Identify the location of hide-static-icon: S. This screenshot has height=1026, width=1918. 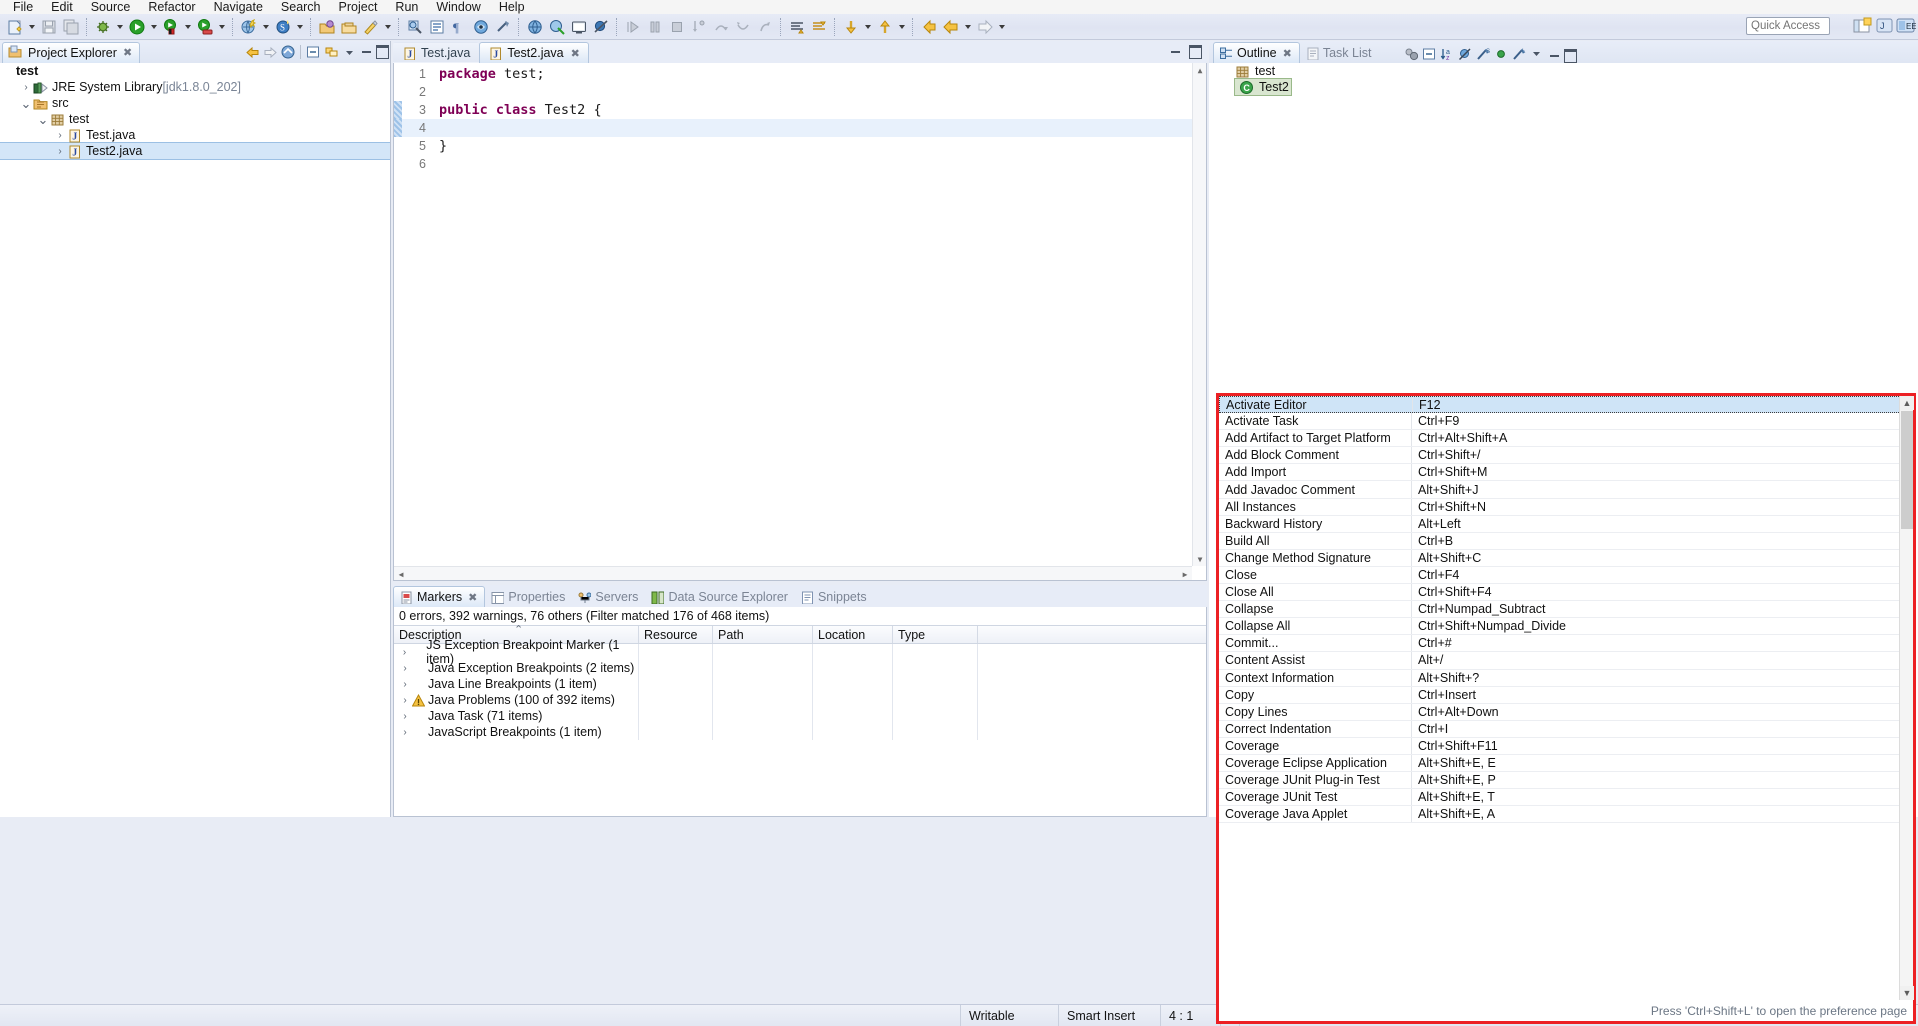
(1483, 54).